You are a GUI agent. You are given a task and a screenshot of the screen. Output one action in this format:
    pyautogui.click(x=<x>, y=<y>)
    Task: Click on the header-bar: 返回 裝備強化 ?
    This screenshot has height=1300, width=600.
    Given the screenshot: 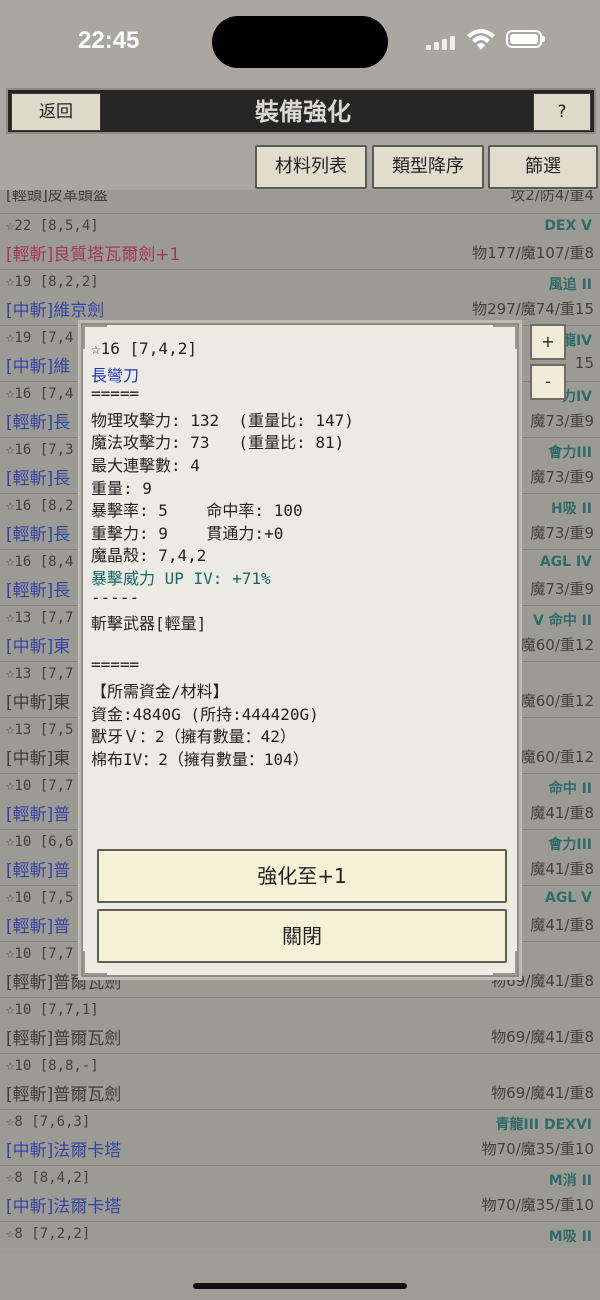 What is the action you would take?
    pyautogui.click(x=301, y=111)
    